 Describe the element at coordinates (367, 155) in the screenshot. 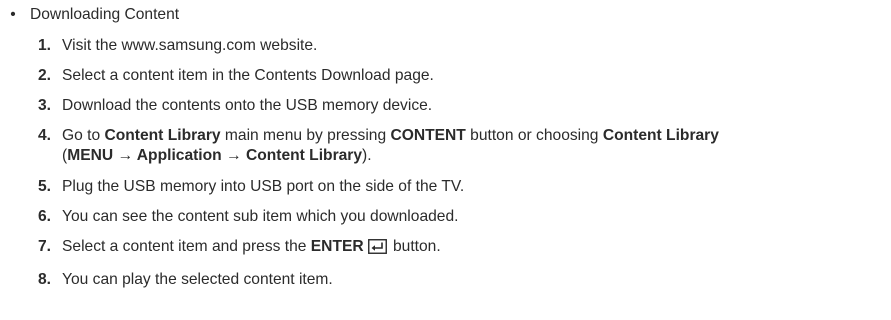

I see `text-segment: ).` at that location.